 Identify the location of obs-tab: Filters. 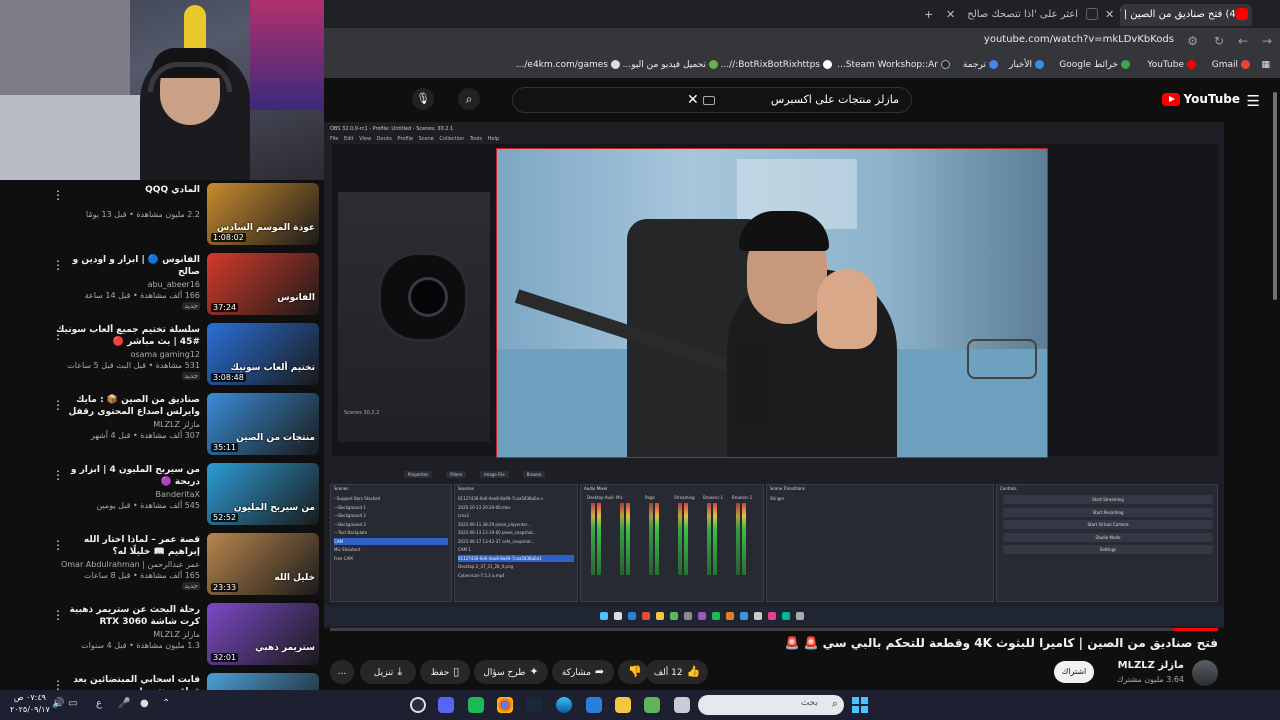
(456, 474).